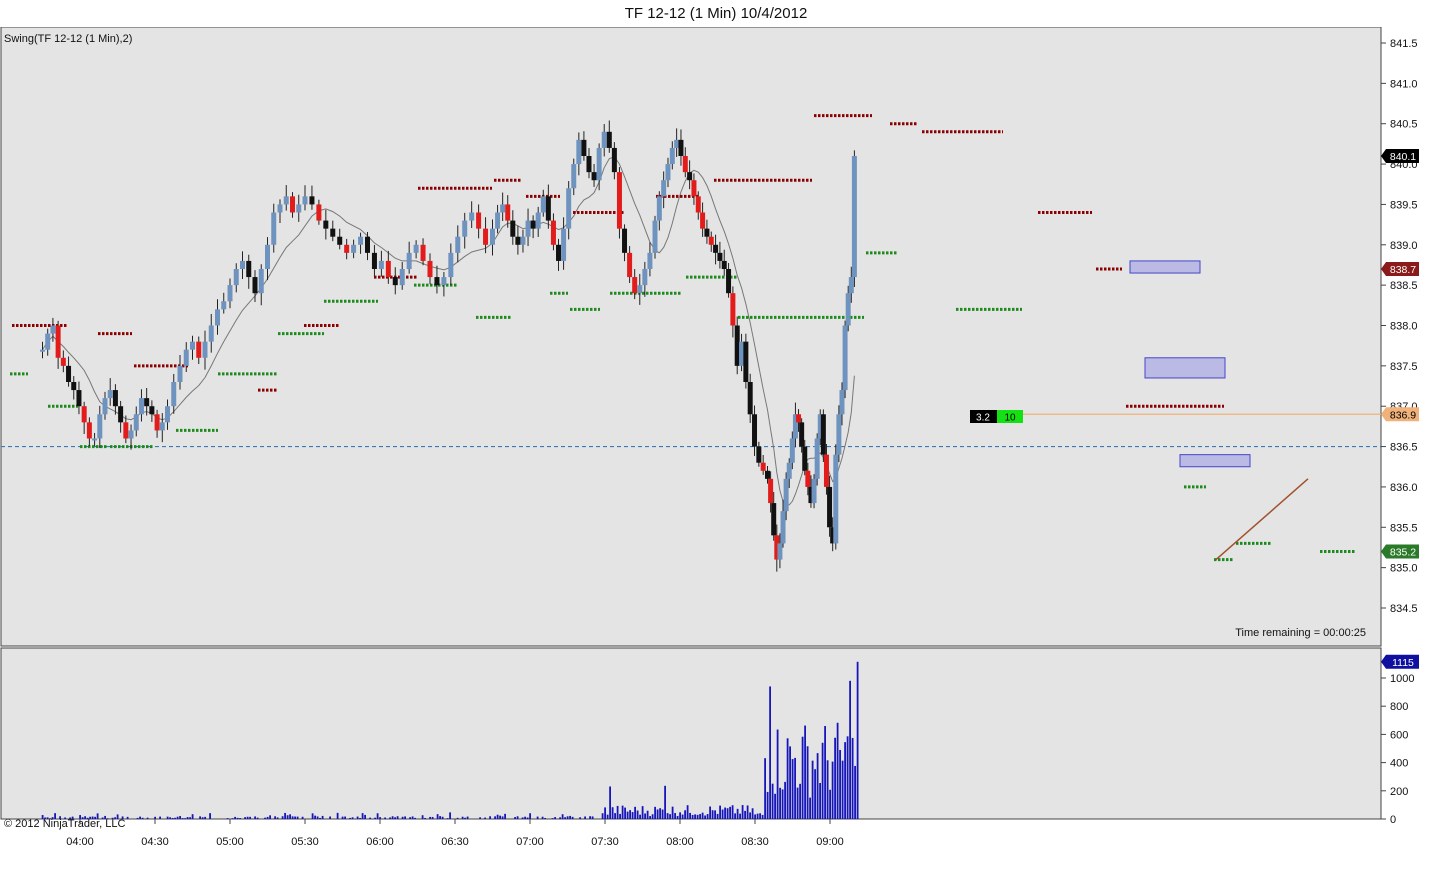 The image size is (1432, 875). I want to click on y-tick-label: 841.0, so click(1404, 84).